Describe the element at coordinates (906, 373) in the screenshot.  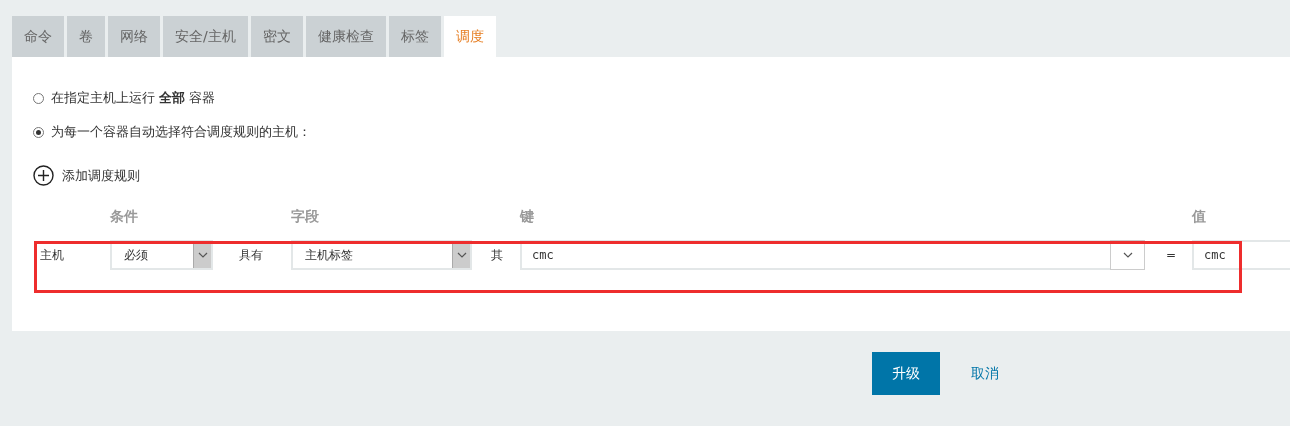
I see `upgrade-button: 升级` at that location.